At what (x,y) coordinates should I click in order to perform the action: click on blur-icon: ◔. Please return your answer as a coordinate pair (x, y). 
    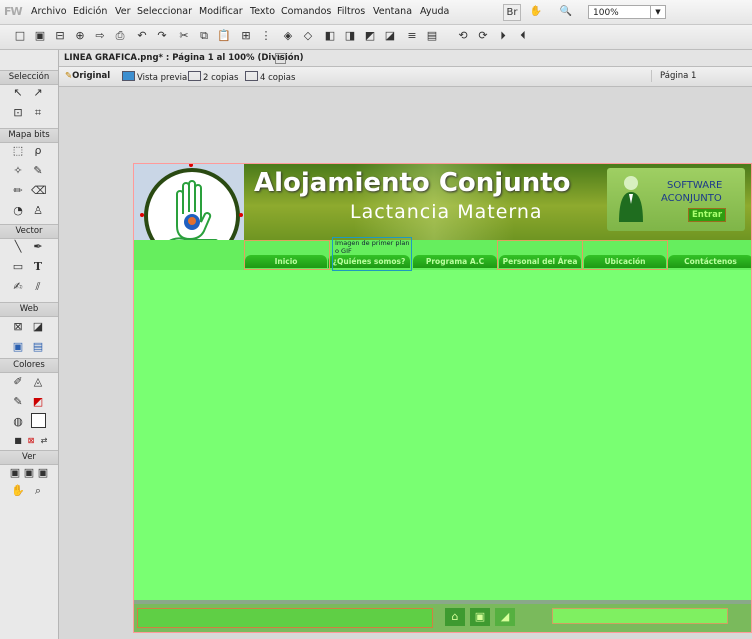
    Looking at the image, I should click on (18, 211).